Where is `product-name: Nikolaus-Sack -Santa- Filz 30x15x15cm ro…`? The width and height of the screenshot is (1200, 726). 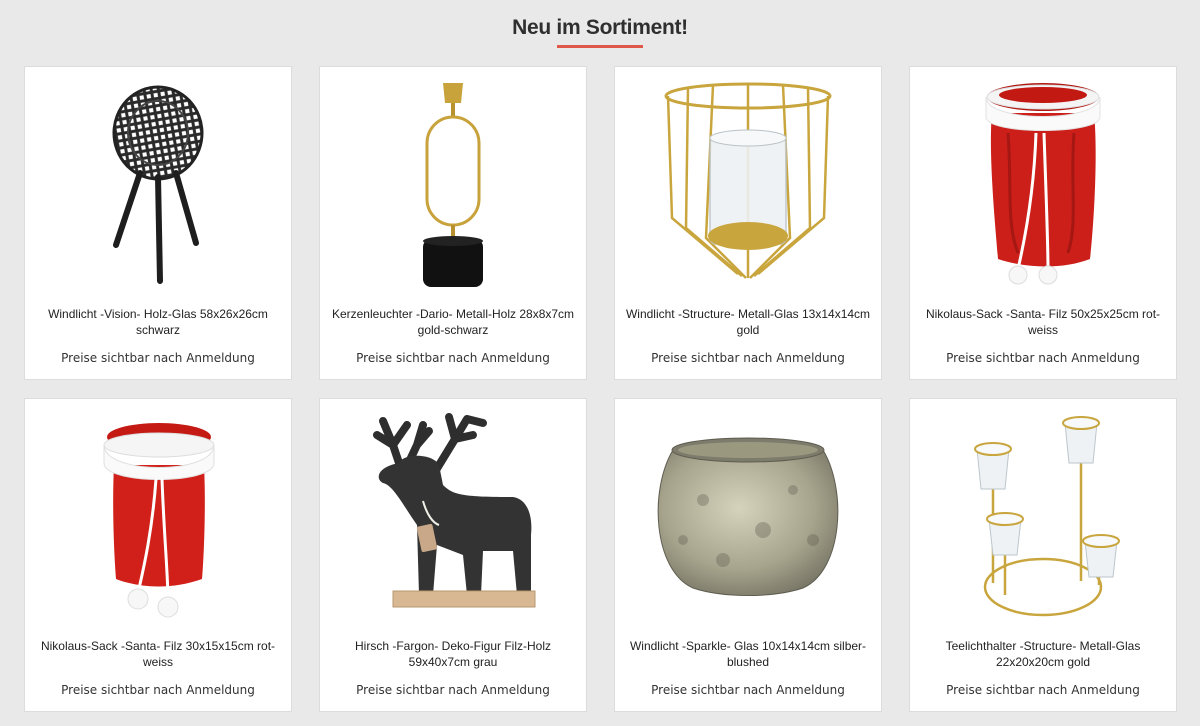 product-name: Nikolaus-Sack -Santa- Filz 30x15x15cm ro… is located at coordinates (158, 654).